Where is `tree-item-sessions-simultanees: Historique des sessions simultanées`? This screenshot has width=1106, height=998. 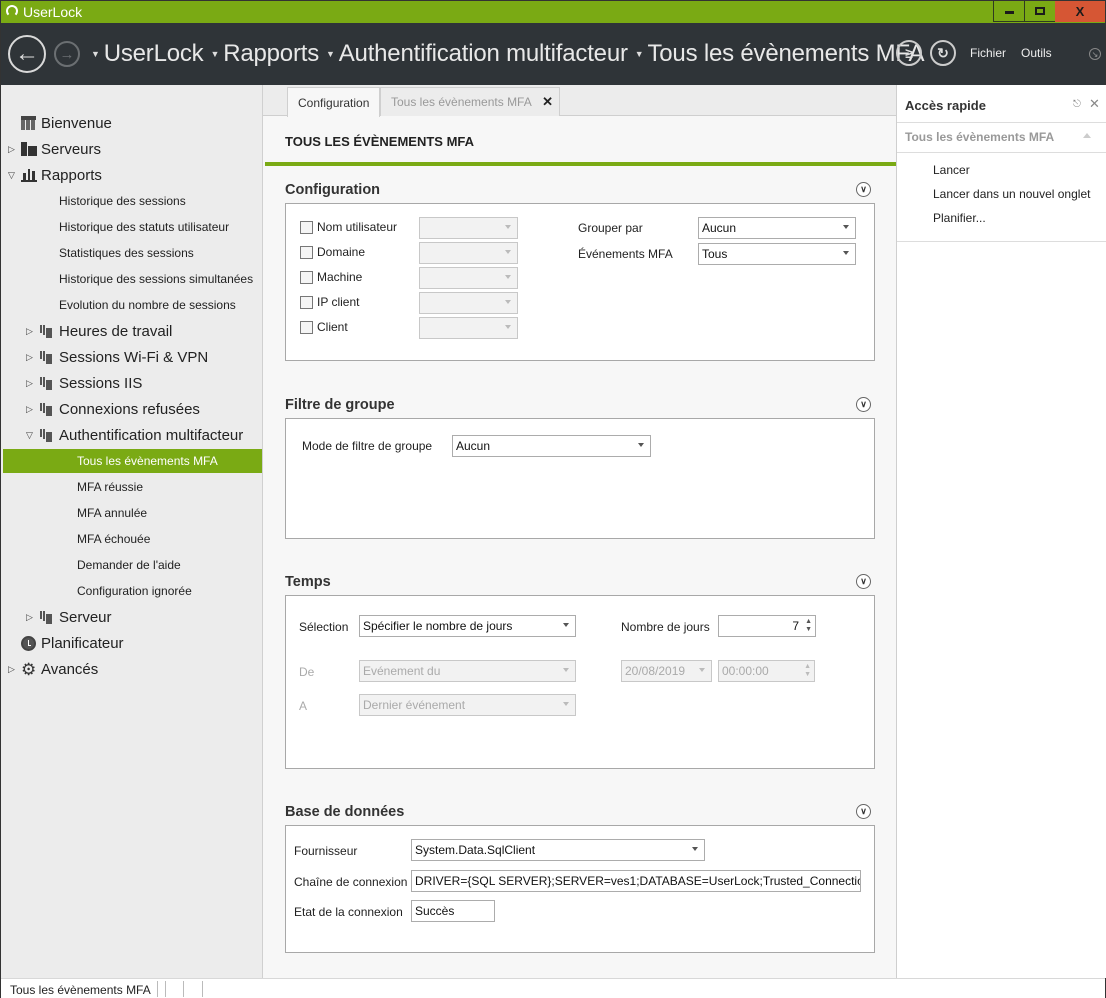
tree-item-sessions-simultanees: Historique des sessions simultanées is located at coordinates (131, 279).